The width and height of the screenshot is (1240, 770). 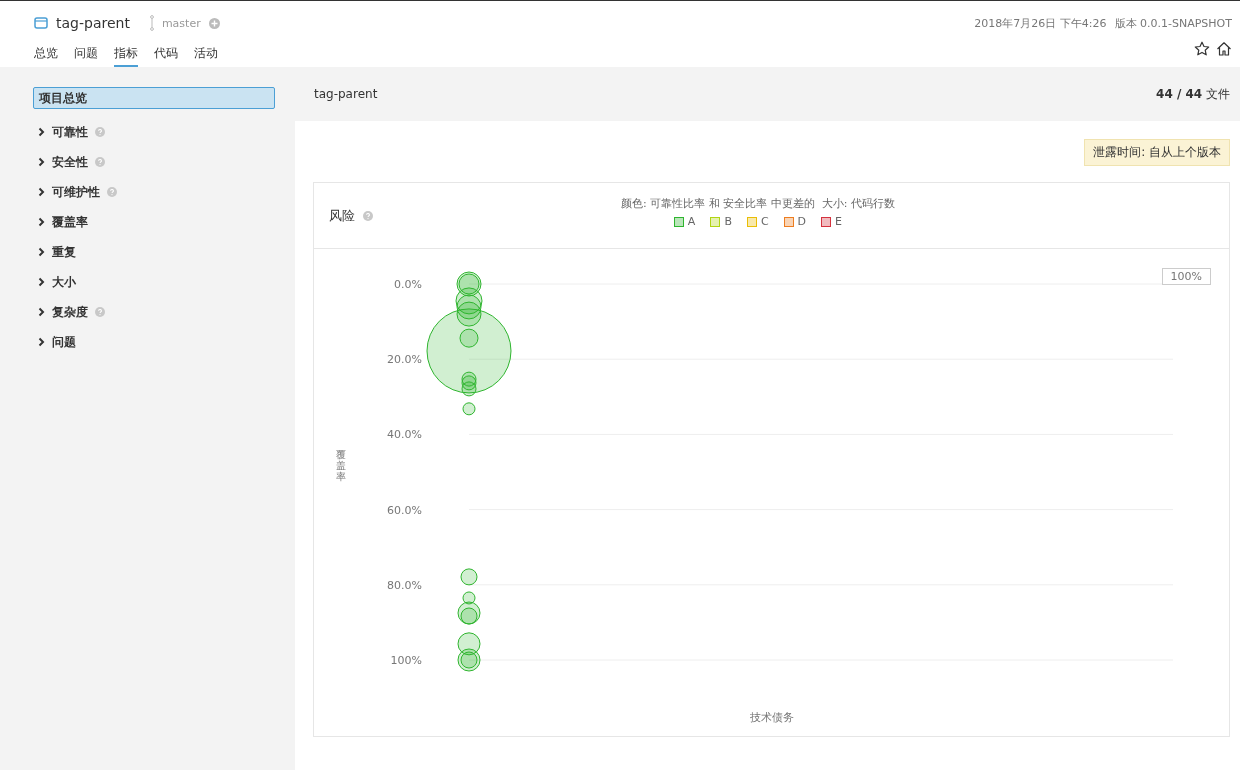 I want to click on sidebar-item-label: 复杂度, so click(x=70, y=312).